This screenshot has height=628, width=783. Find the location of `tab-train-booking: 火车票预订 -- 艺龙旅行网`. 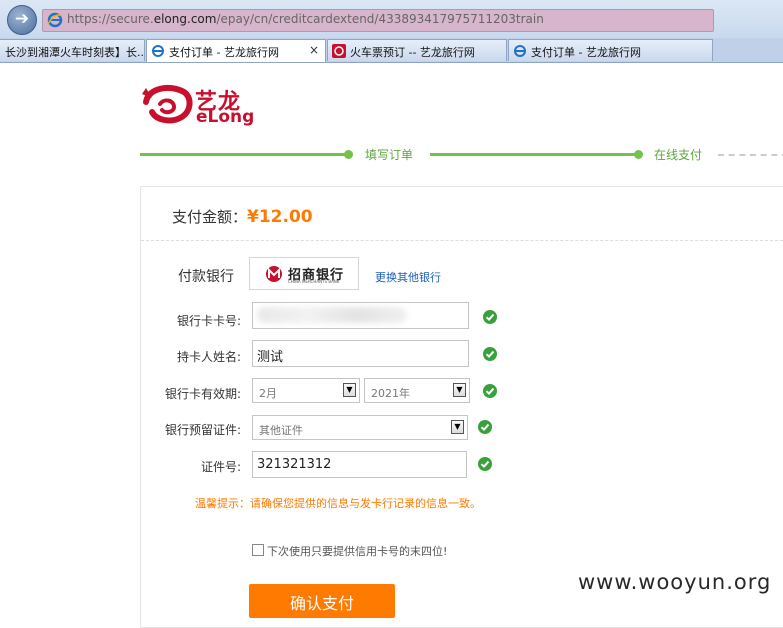

tab-train-booking: 火车票预订 -- 艺龙旅行网 is located at coordinates (417, 50).